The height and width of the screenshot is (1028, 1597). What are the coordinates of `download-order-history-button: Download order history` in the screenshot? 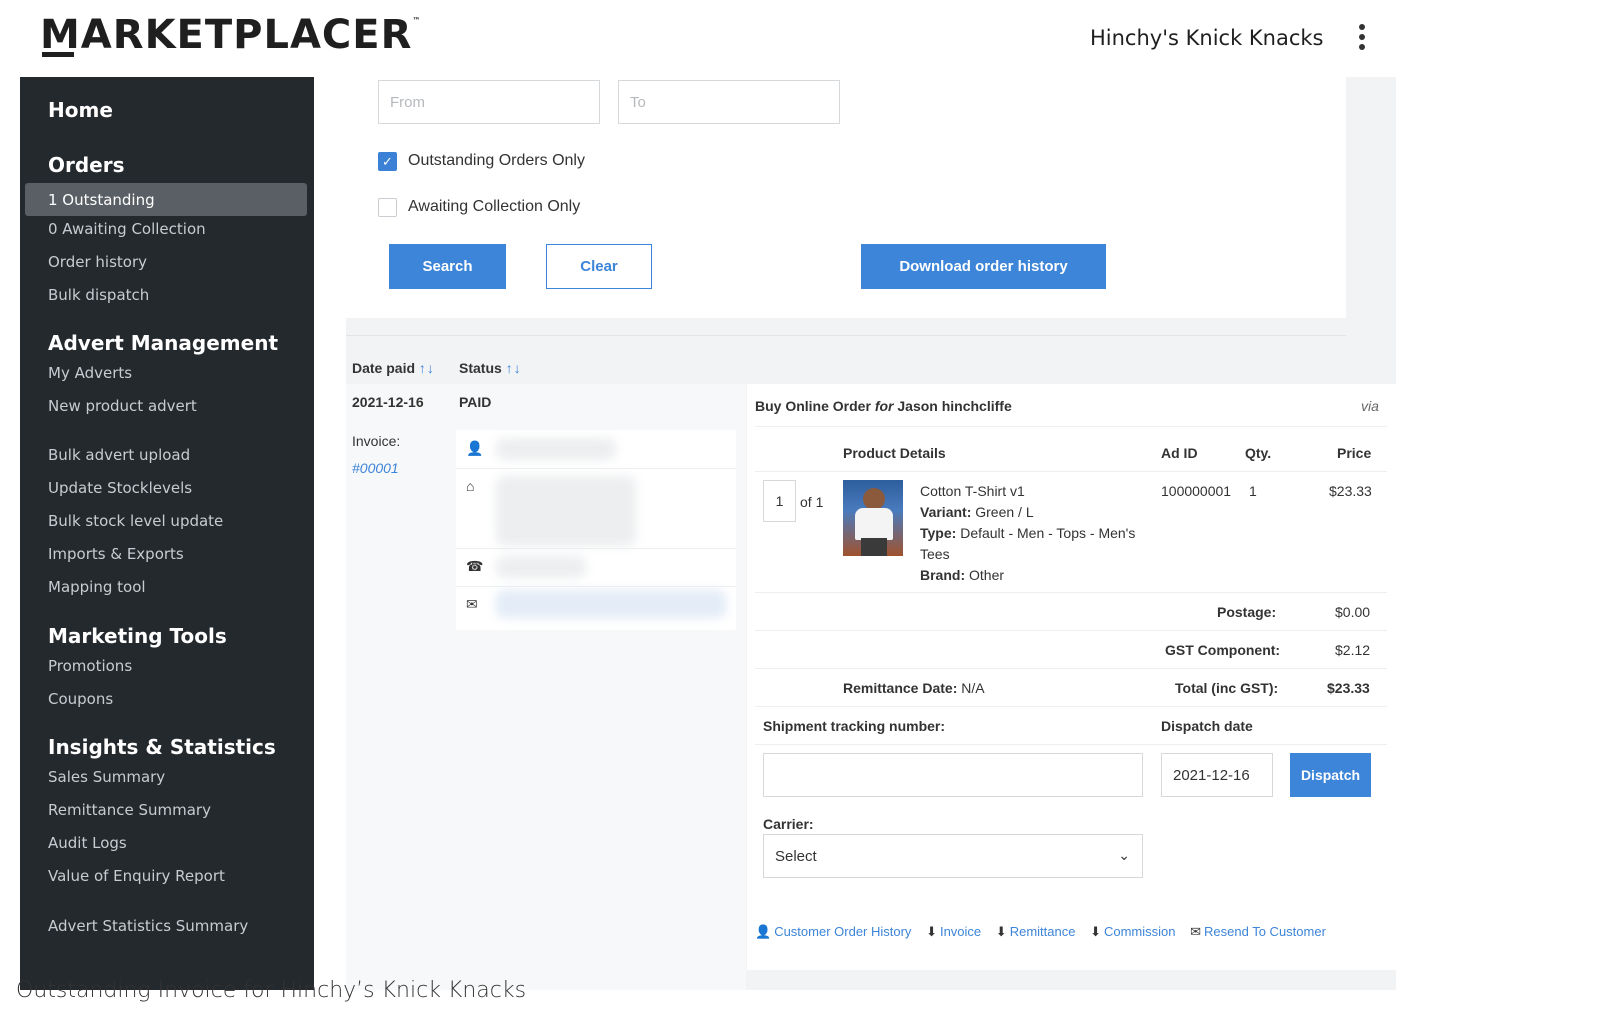 It's located at (983, 266).